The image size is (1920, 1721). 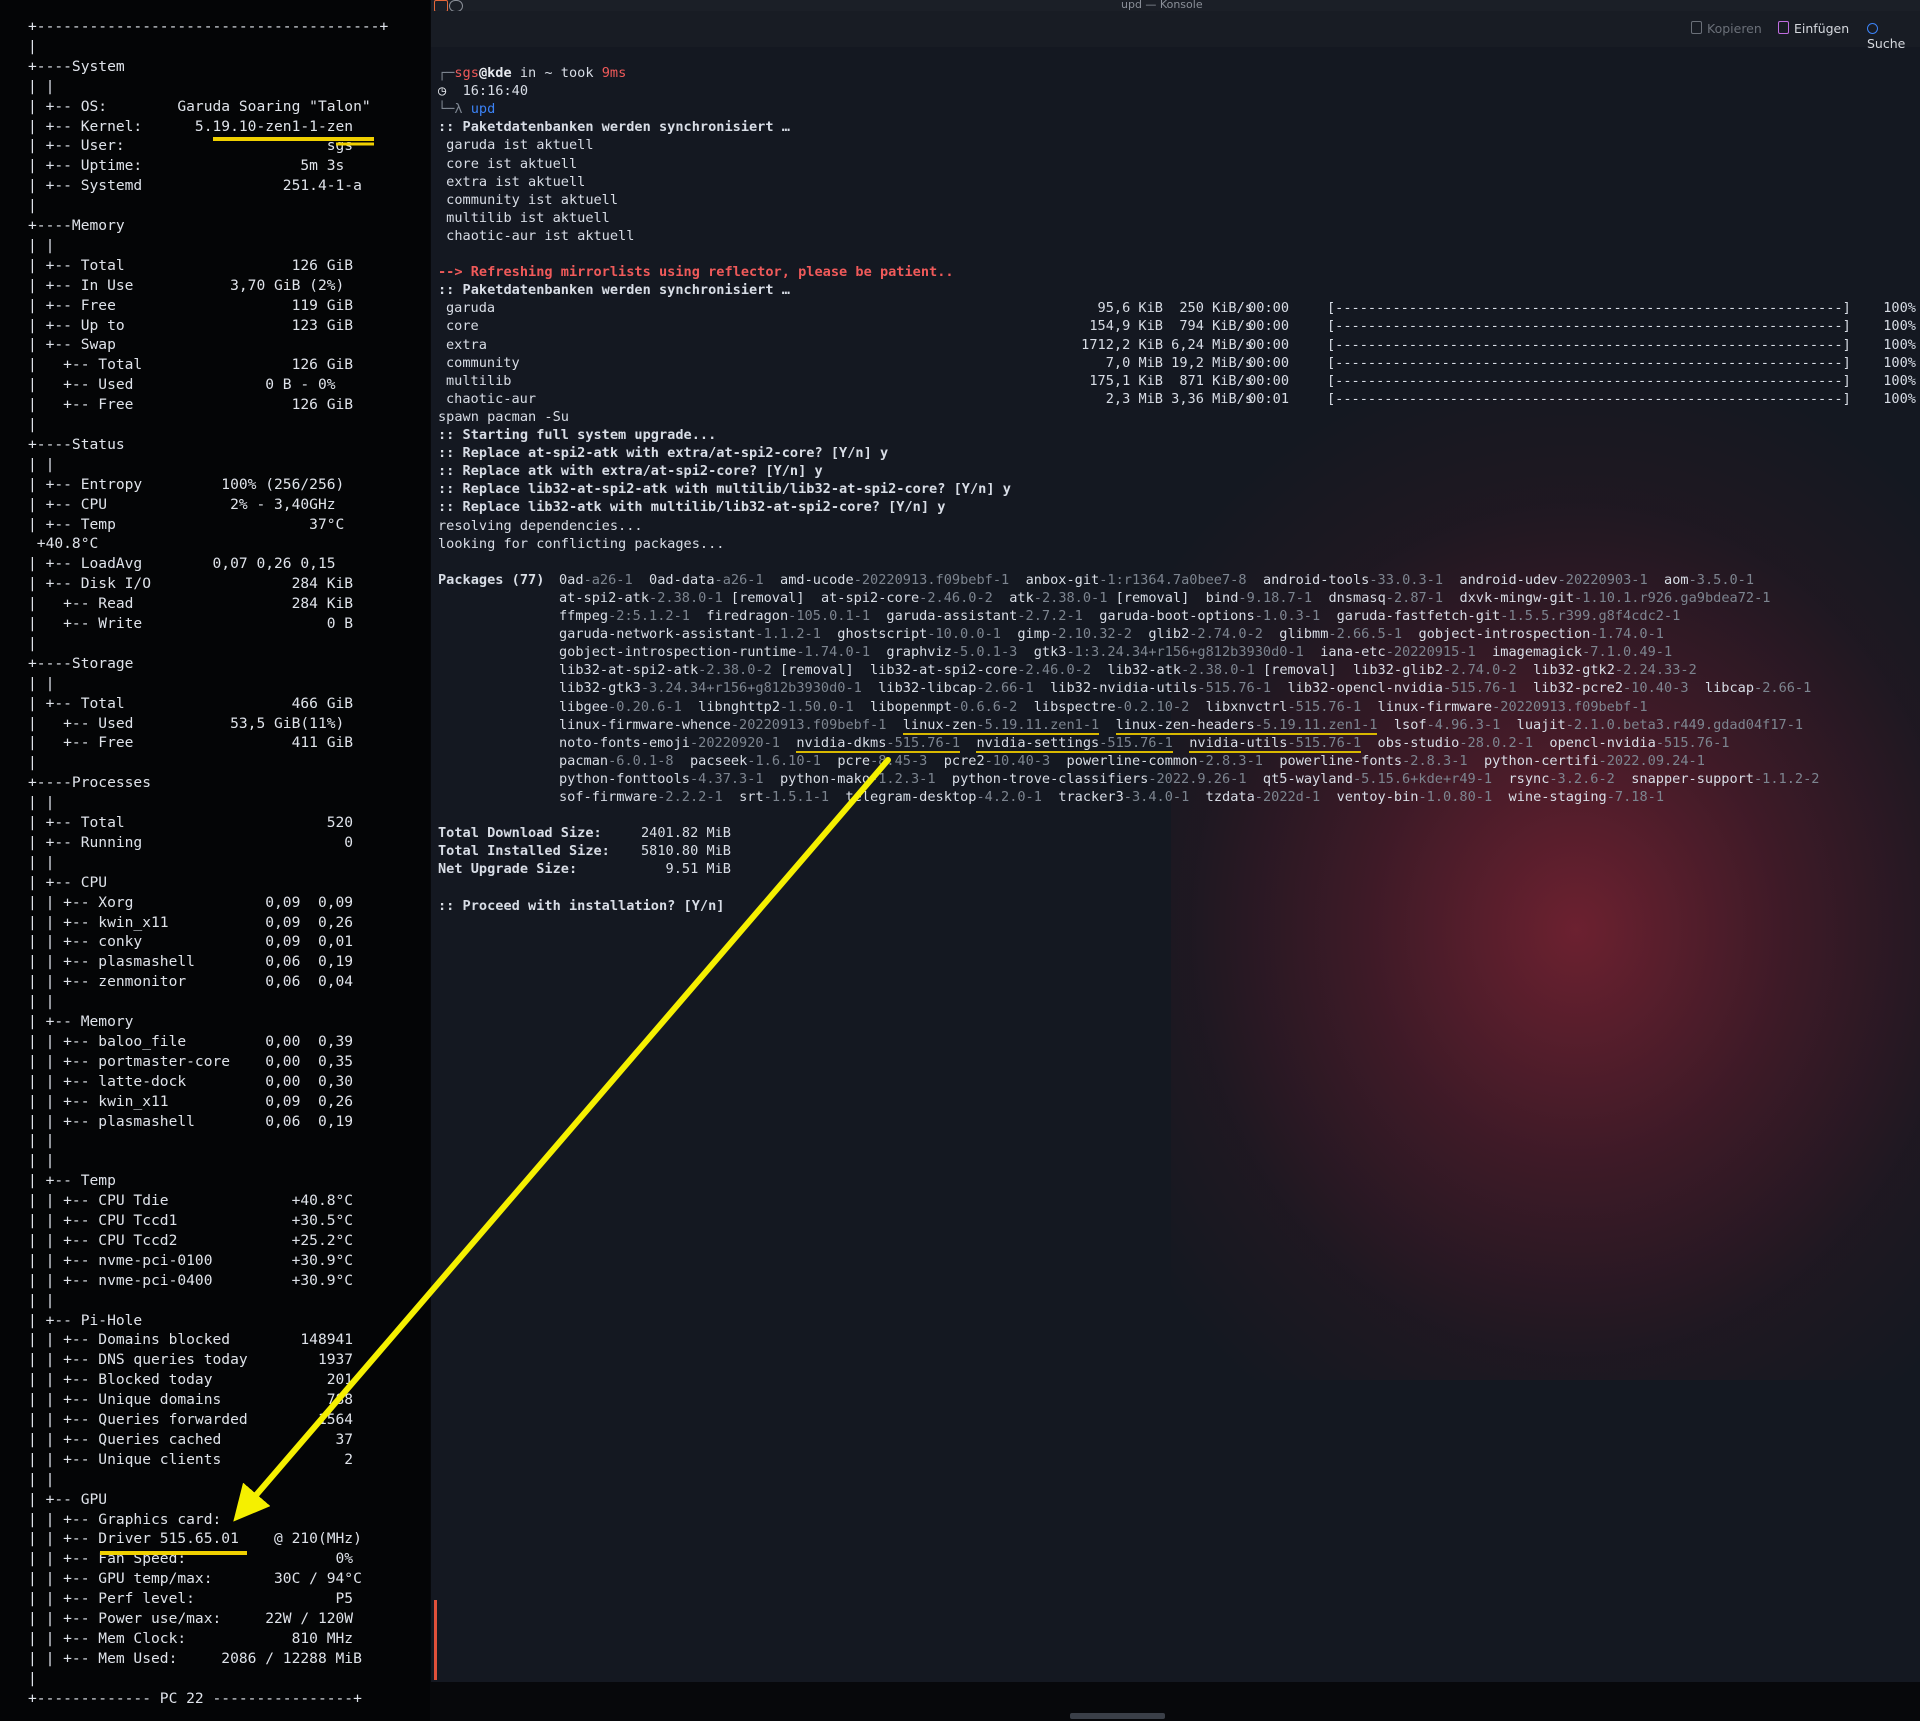 I want to click on package-entry: libcap-2.66-1, so click(x=1758, y=688).